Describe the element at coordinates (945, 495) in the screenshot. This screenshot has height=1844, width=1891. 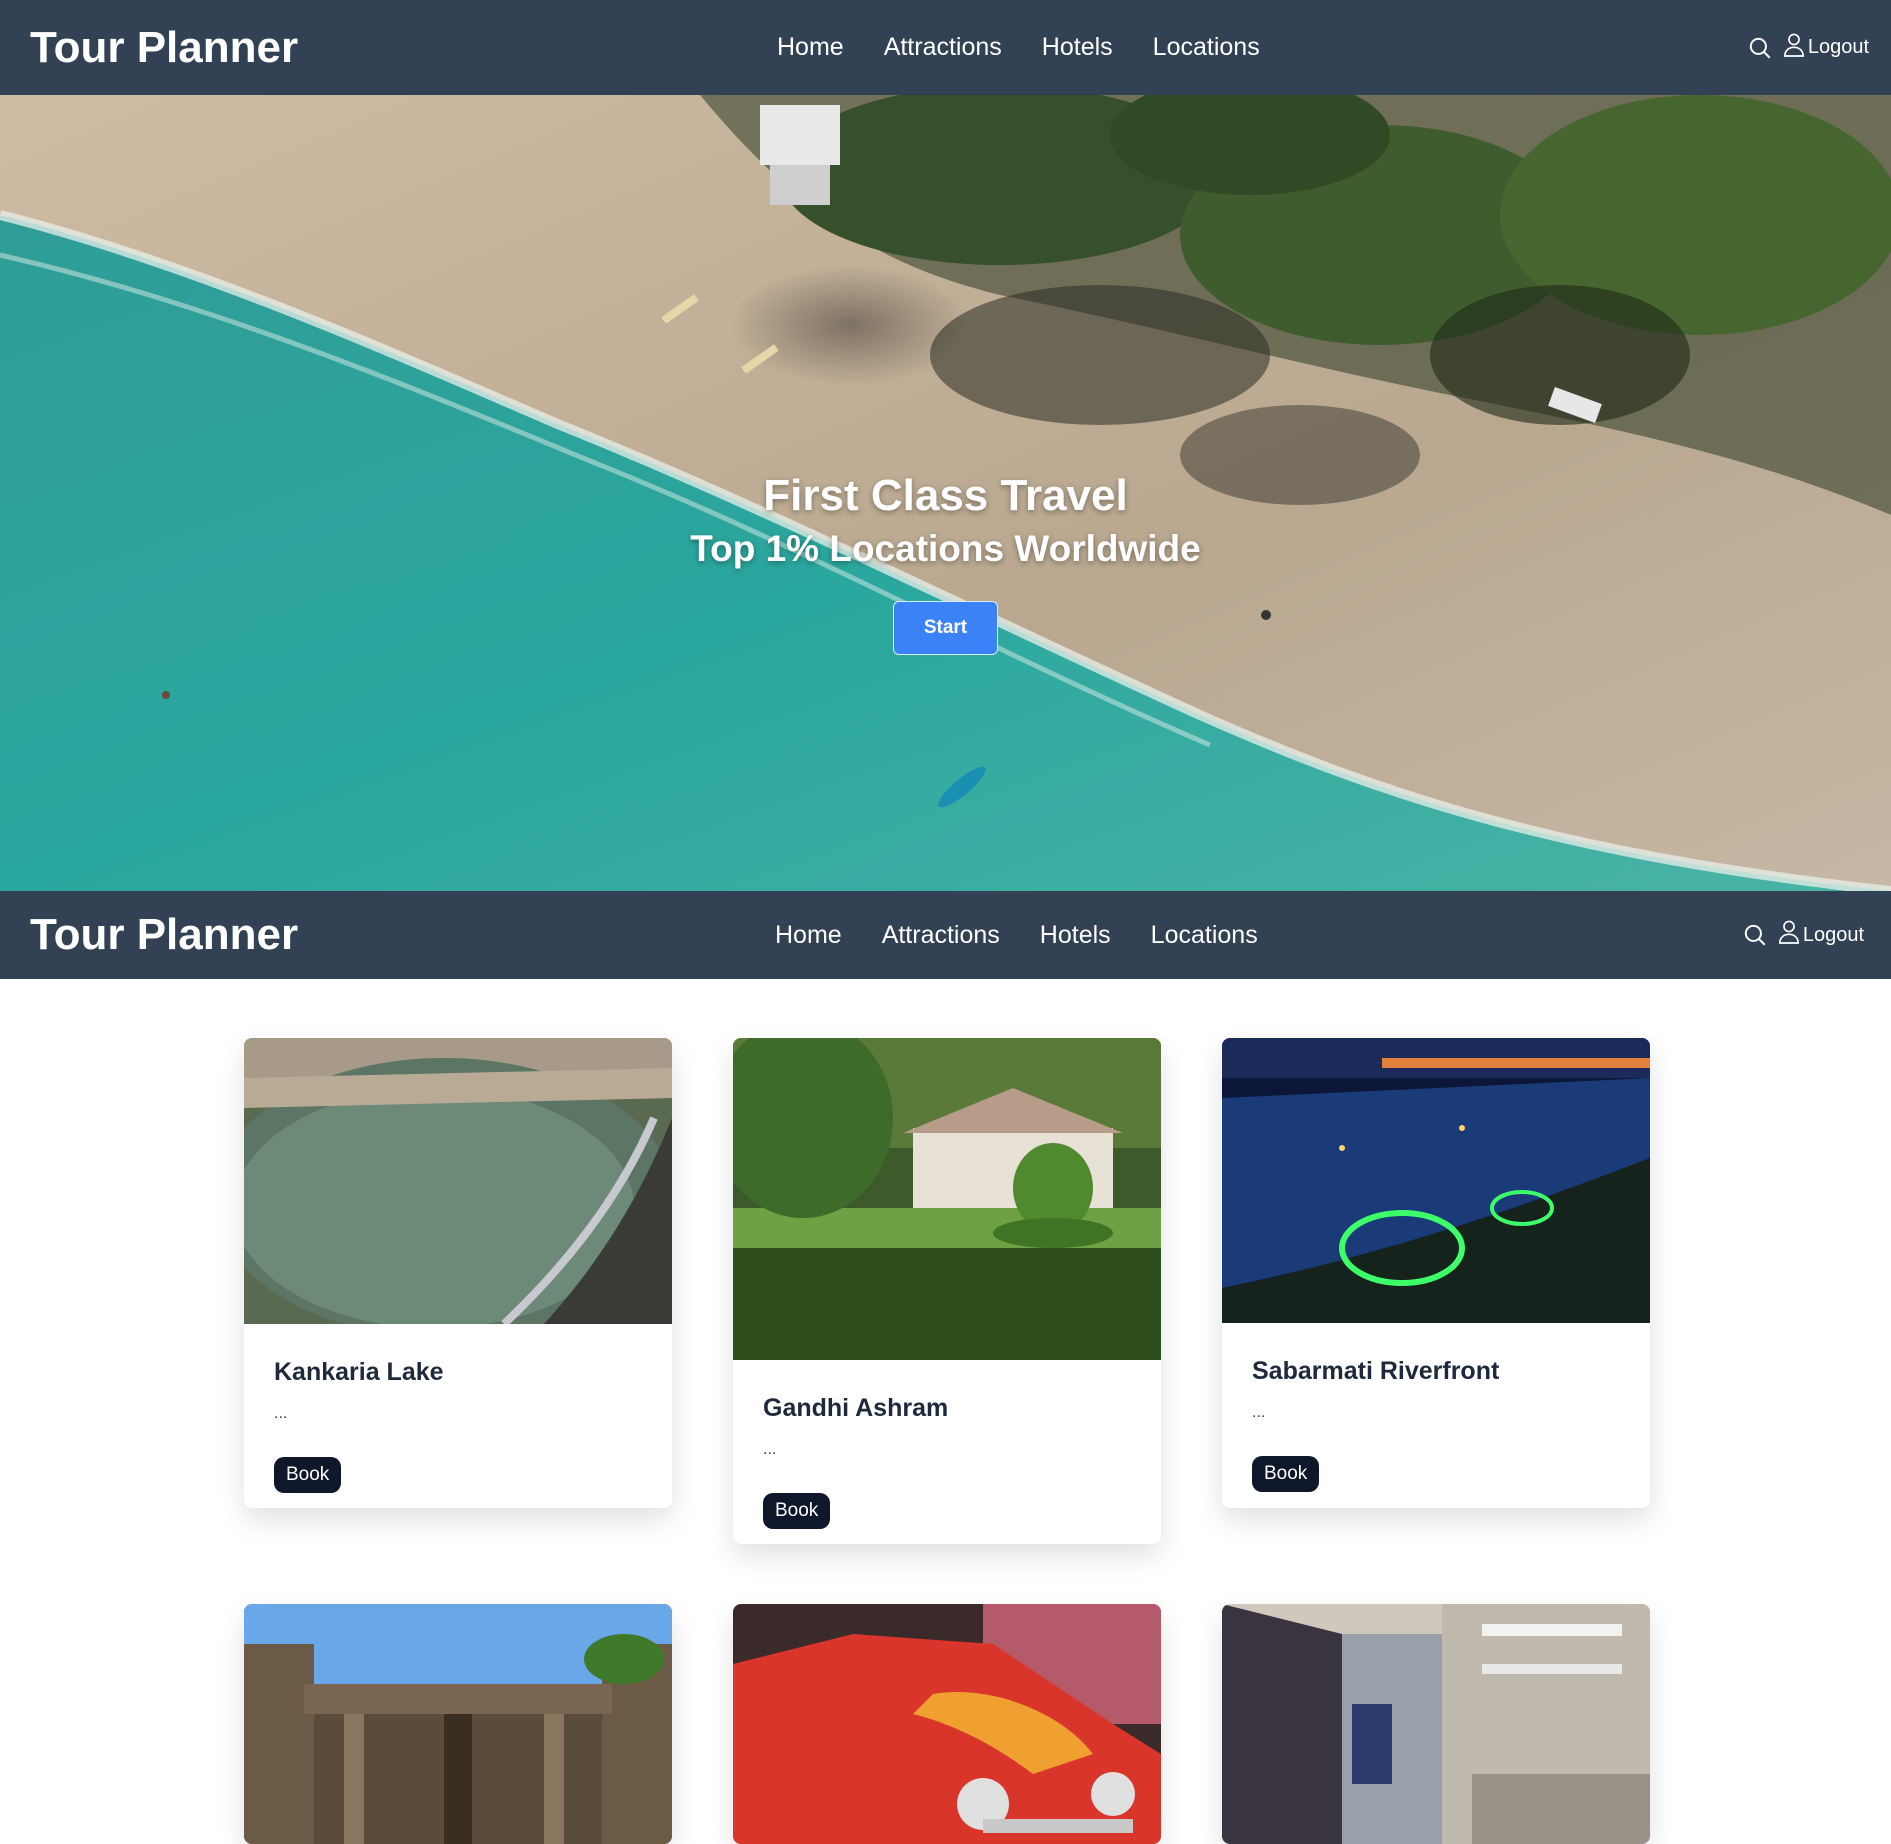
I see `hero-title: First Class Travel` at that location.